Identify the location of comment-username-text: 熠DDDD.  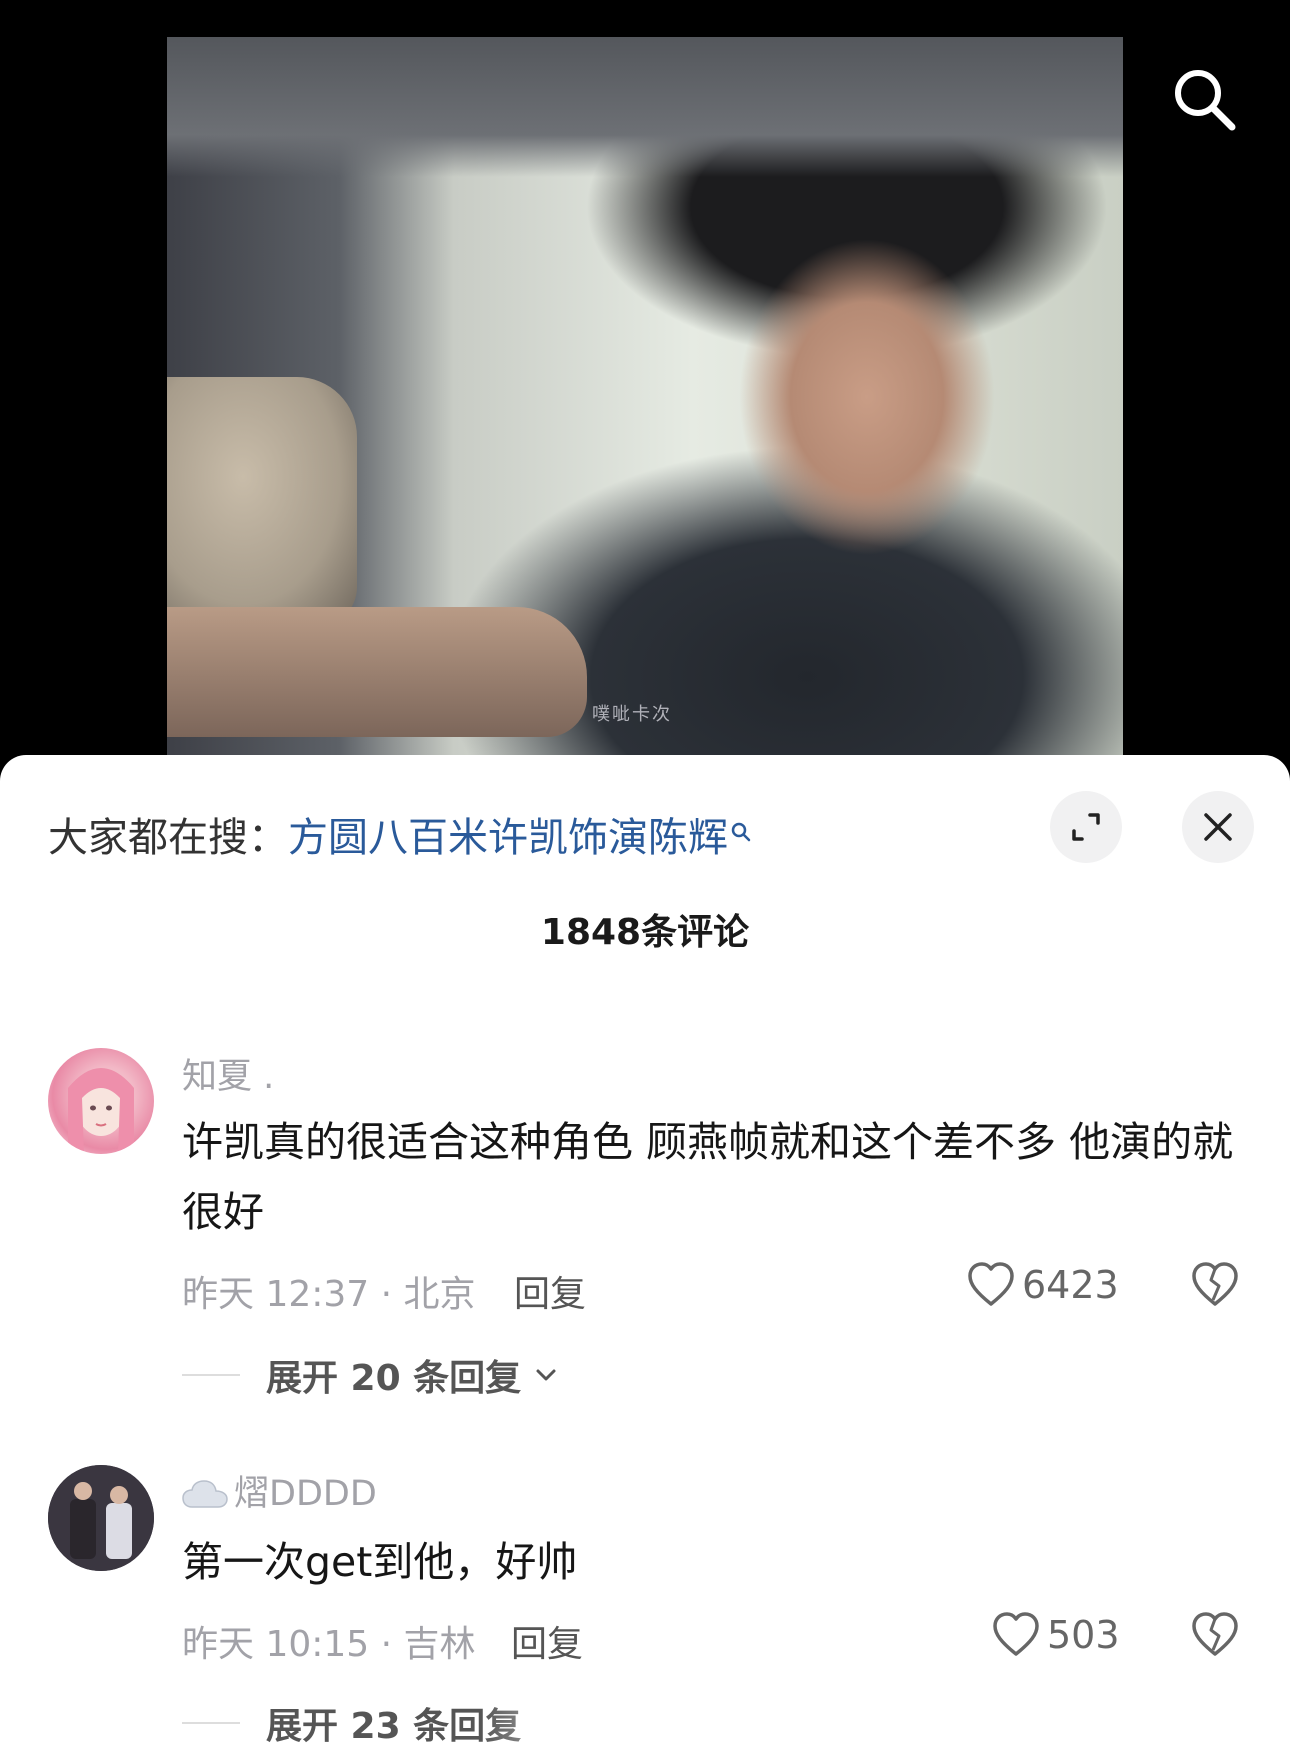
(305, 1494).